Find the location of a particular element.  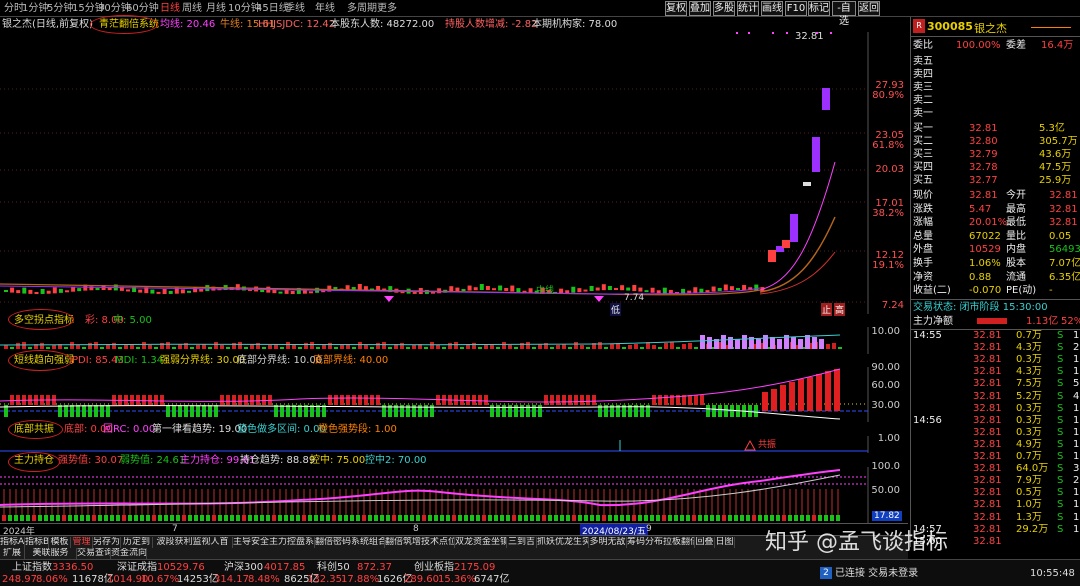

ask-row: 卖五 is located at coordinates (995, 61).